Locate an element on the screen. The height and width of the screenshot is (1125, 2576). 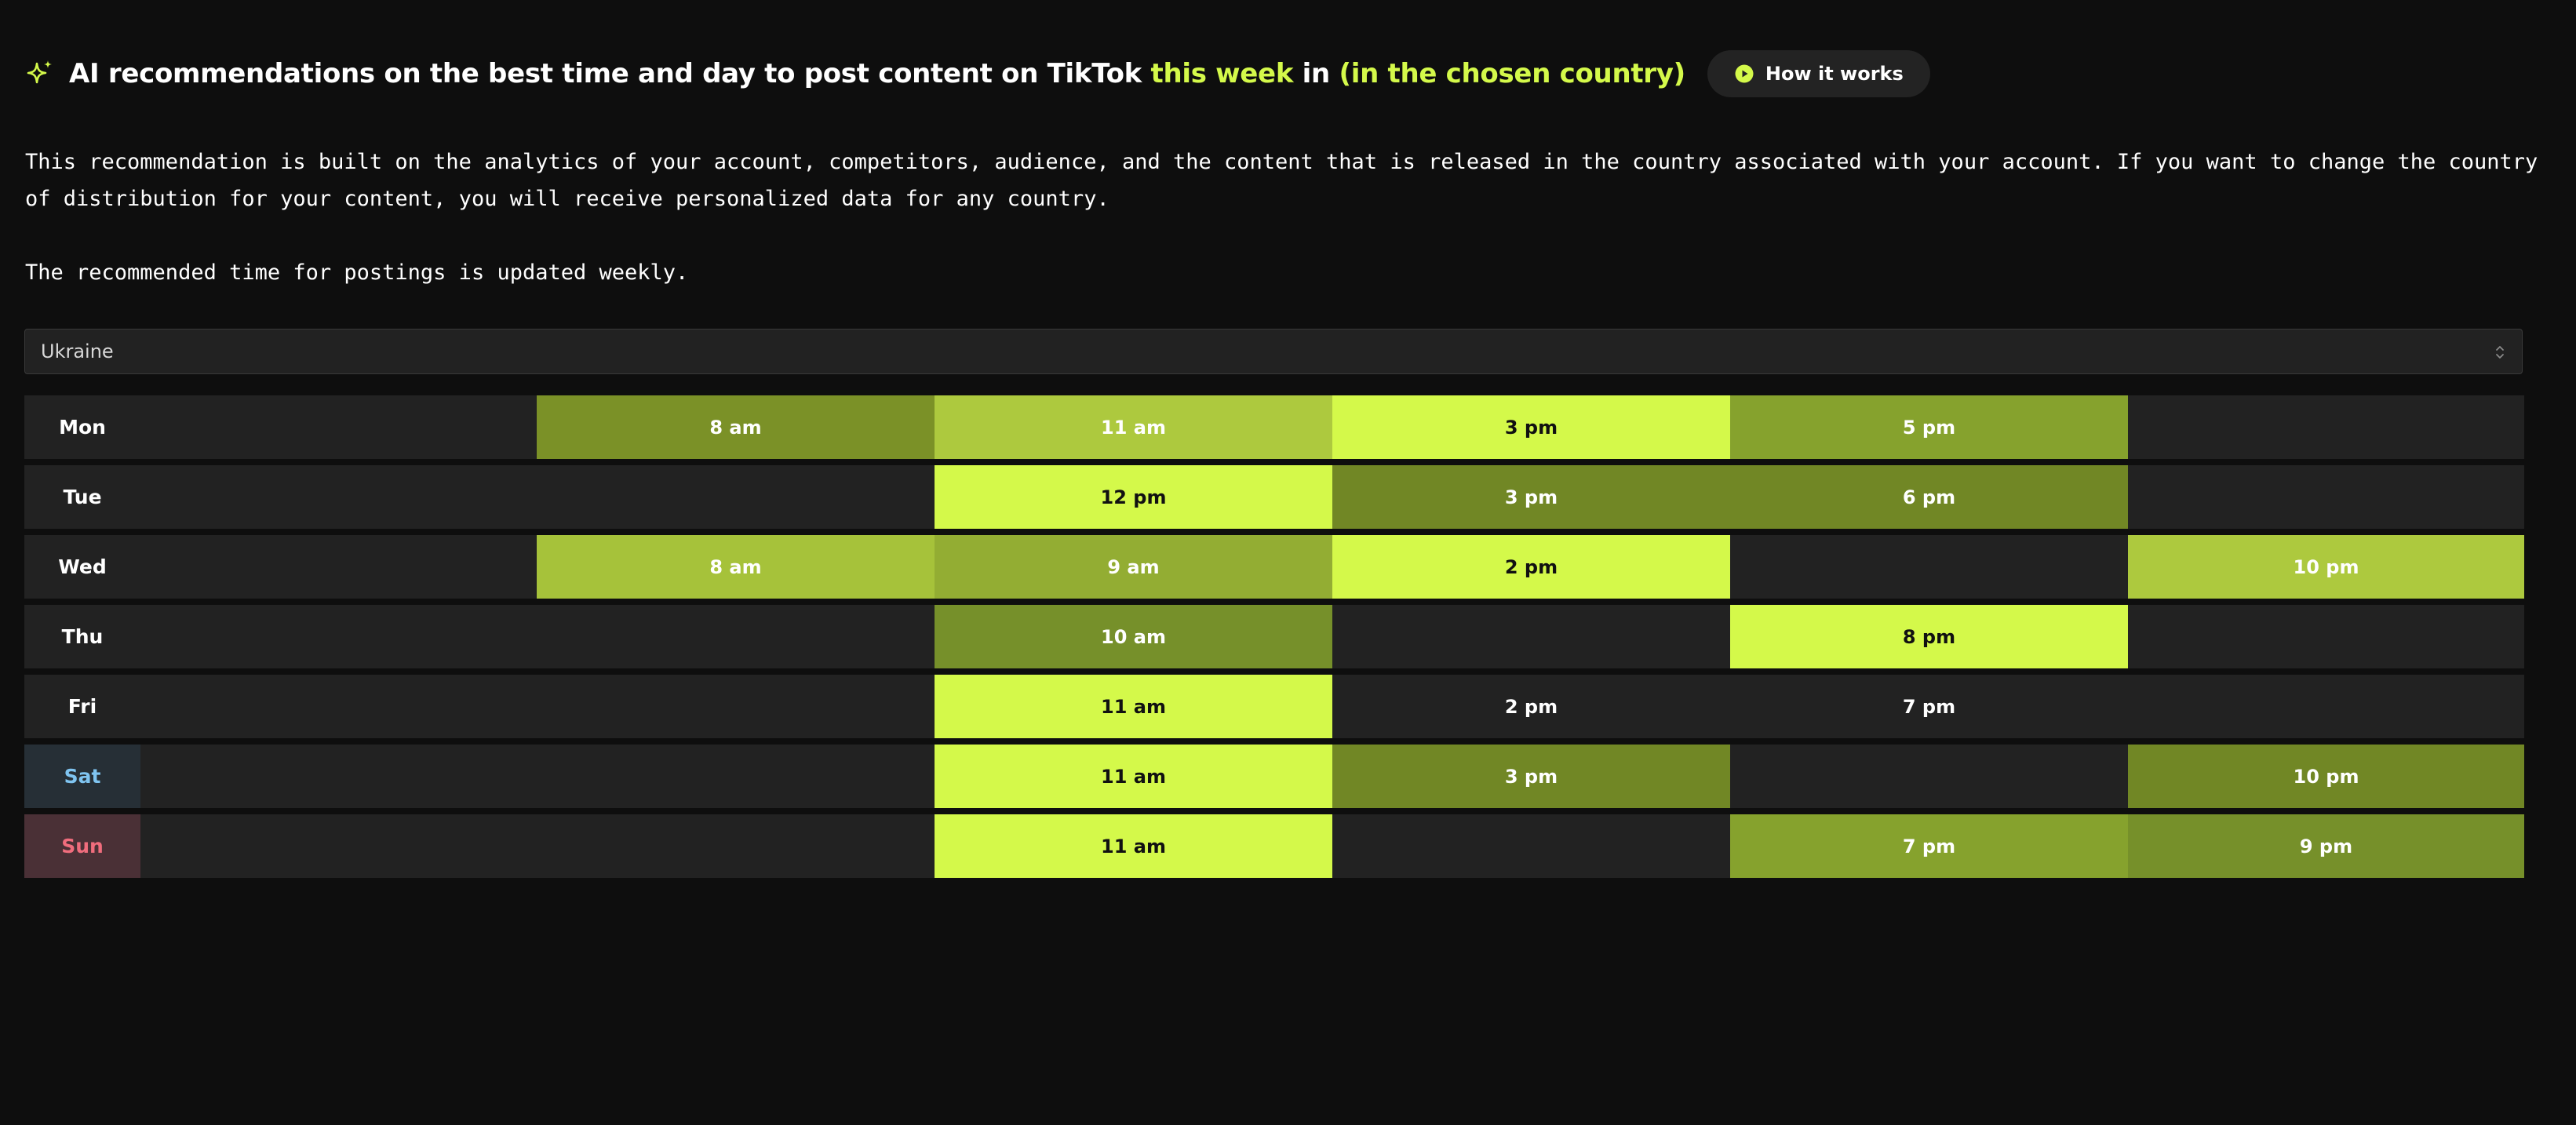
country-select-value: Ukraine is located at coordinates (77, 351).